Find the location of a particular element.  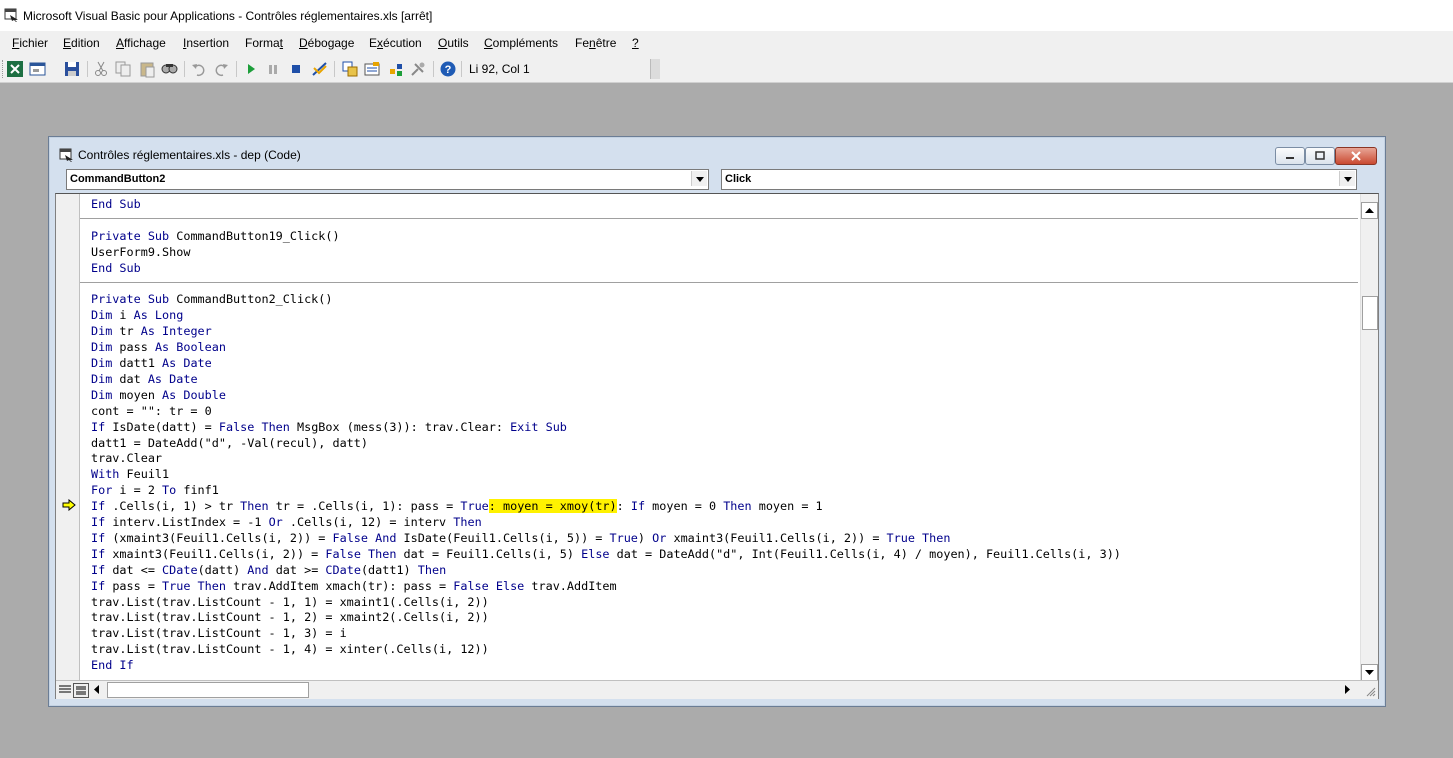

code-line: trav.List(trav.ListCount - 1, 3) = i is located at coordinates (219, 633).